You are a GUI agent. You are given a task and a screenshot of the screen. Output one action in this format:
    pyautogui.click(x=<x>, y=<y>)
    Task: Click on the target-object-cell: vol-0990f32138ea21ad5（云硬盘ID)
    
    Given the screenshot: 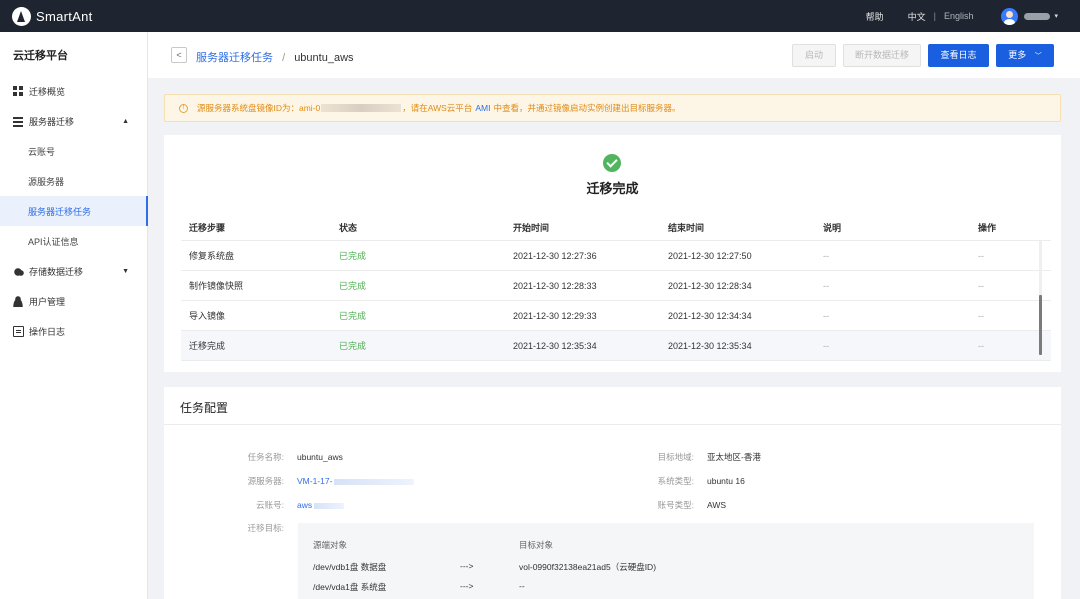 What is the action you would take?
    pyautogui.click(x=588, y=567)
    